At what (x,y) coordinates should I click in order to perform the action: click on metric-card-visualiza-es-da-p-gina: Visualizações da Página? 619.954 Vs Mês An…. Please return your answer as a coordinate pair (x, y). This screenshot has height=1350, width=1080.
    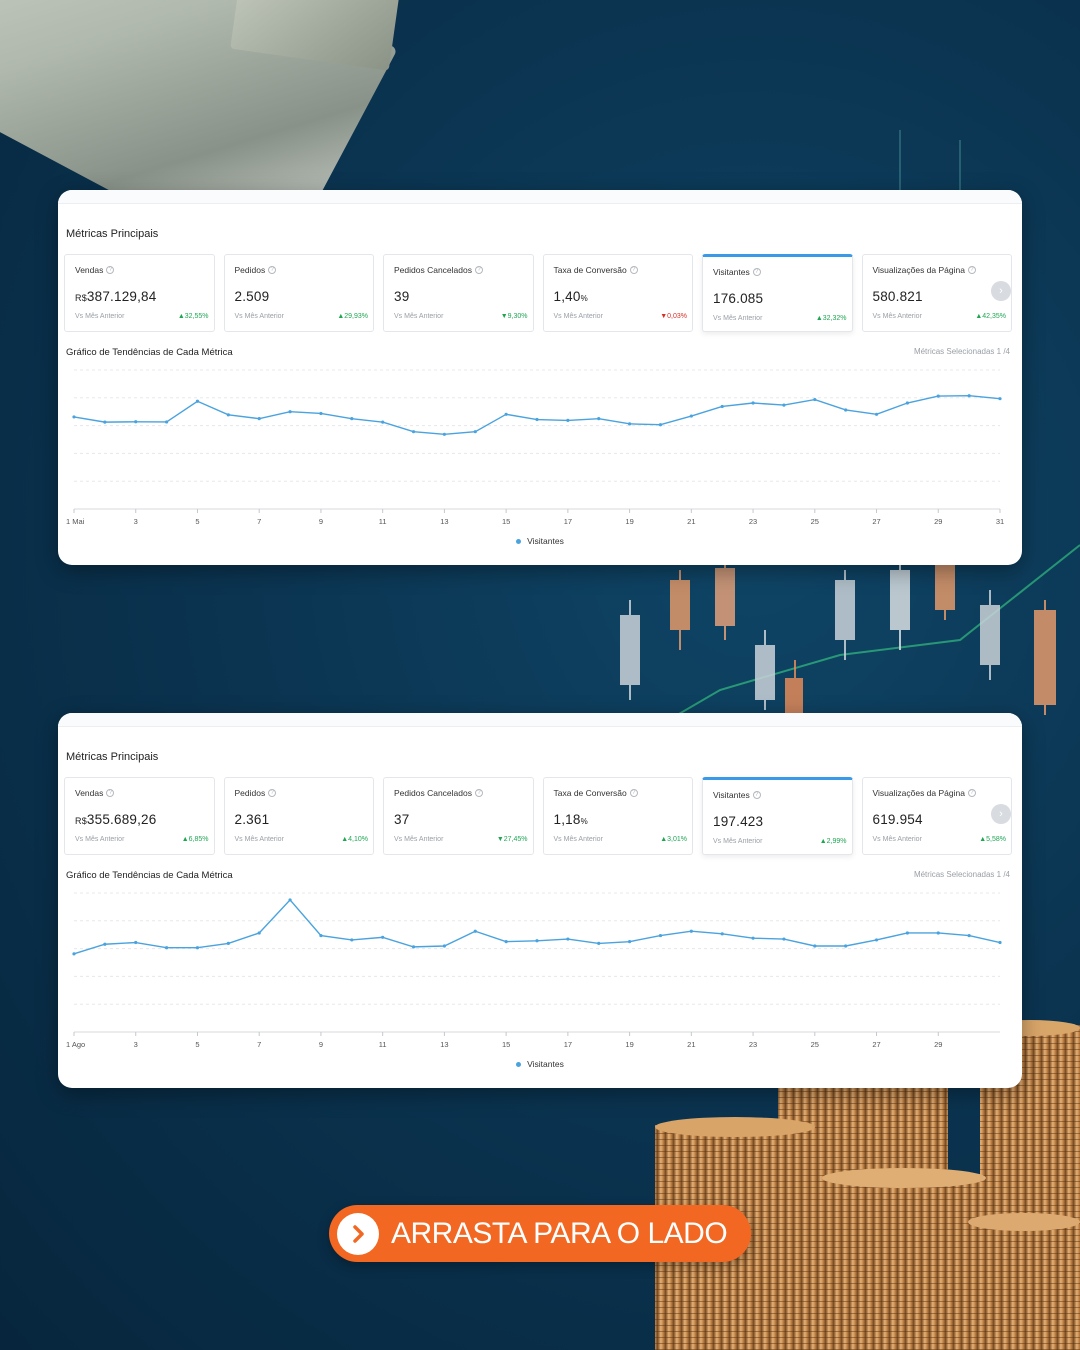
    Looking at the image, I should click on (936, 816).